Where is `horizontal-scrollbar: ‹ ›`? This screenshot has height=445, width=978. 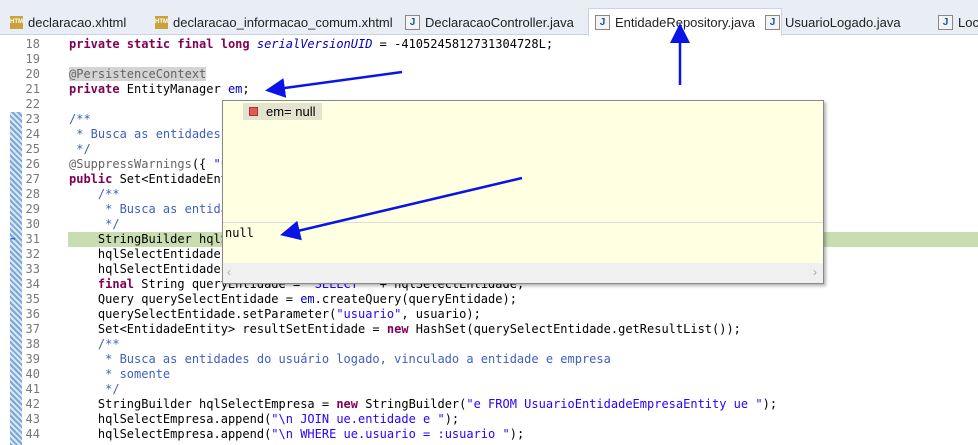 horizontal-scrollbar: ‹ › is located at coordinates (523, 273).